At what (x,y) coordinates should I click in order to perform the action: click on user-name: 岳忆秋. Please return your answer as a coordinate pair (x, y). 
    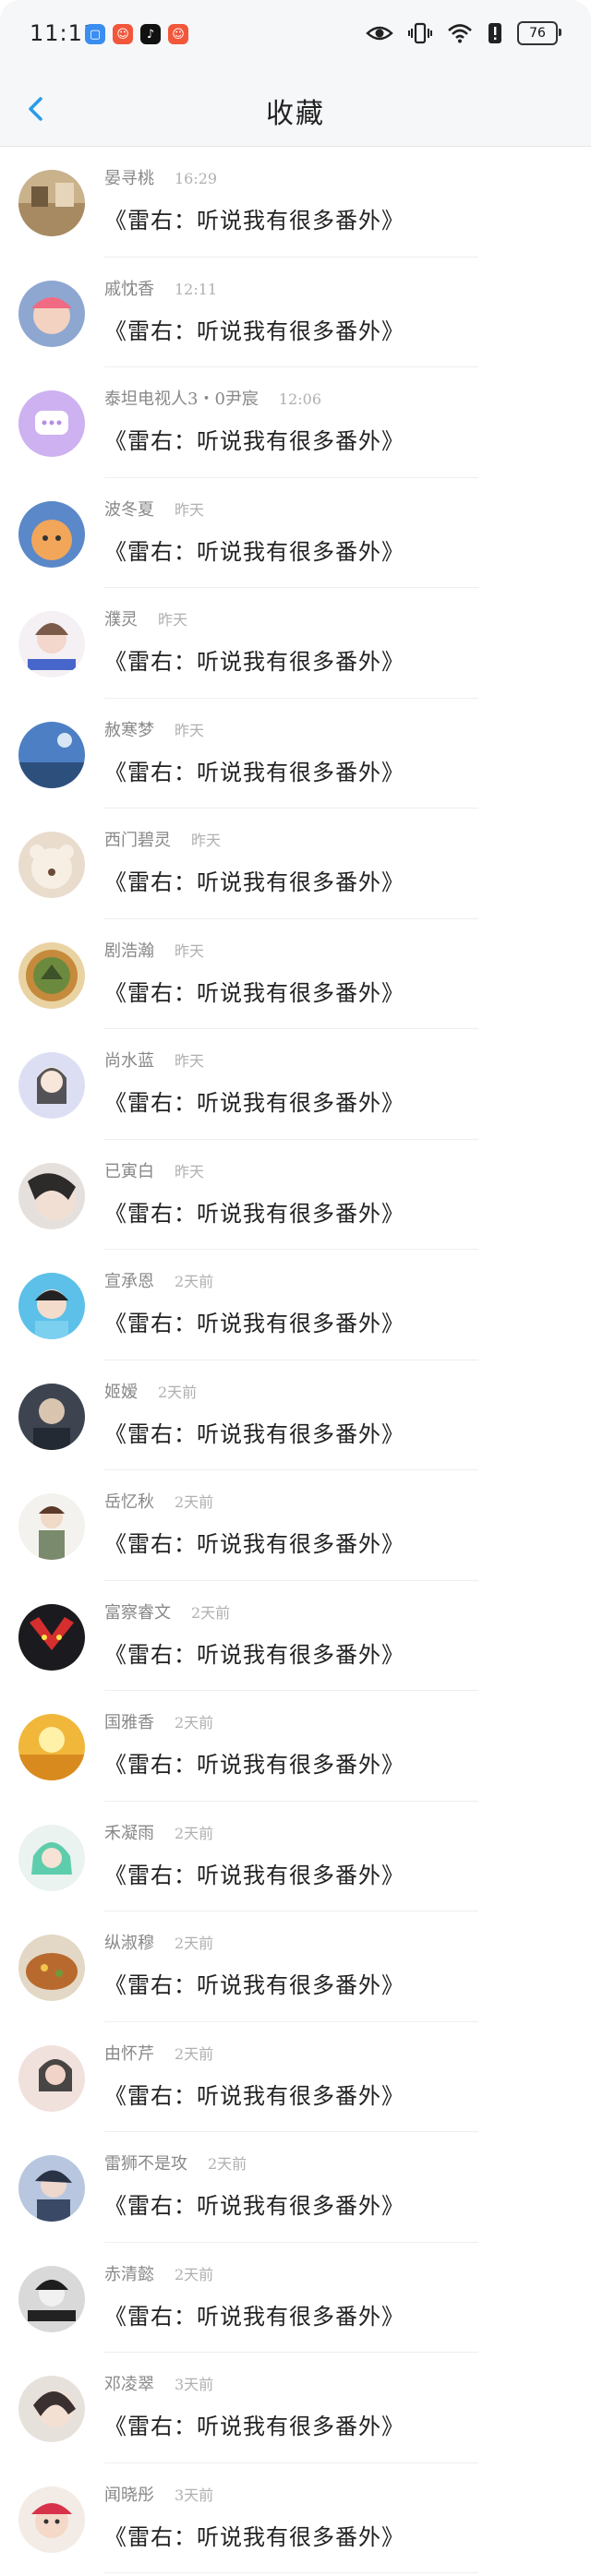
    Looking at the image, I should click on (129, 1502).